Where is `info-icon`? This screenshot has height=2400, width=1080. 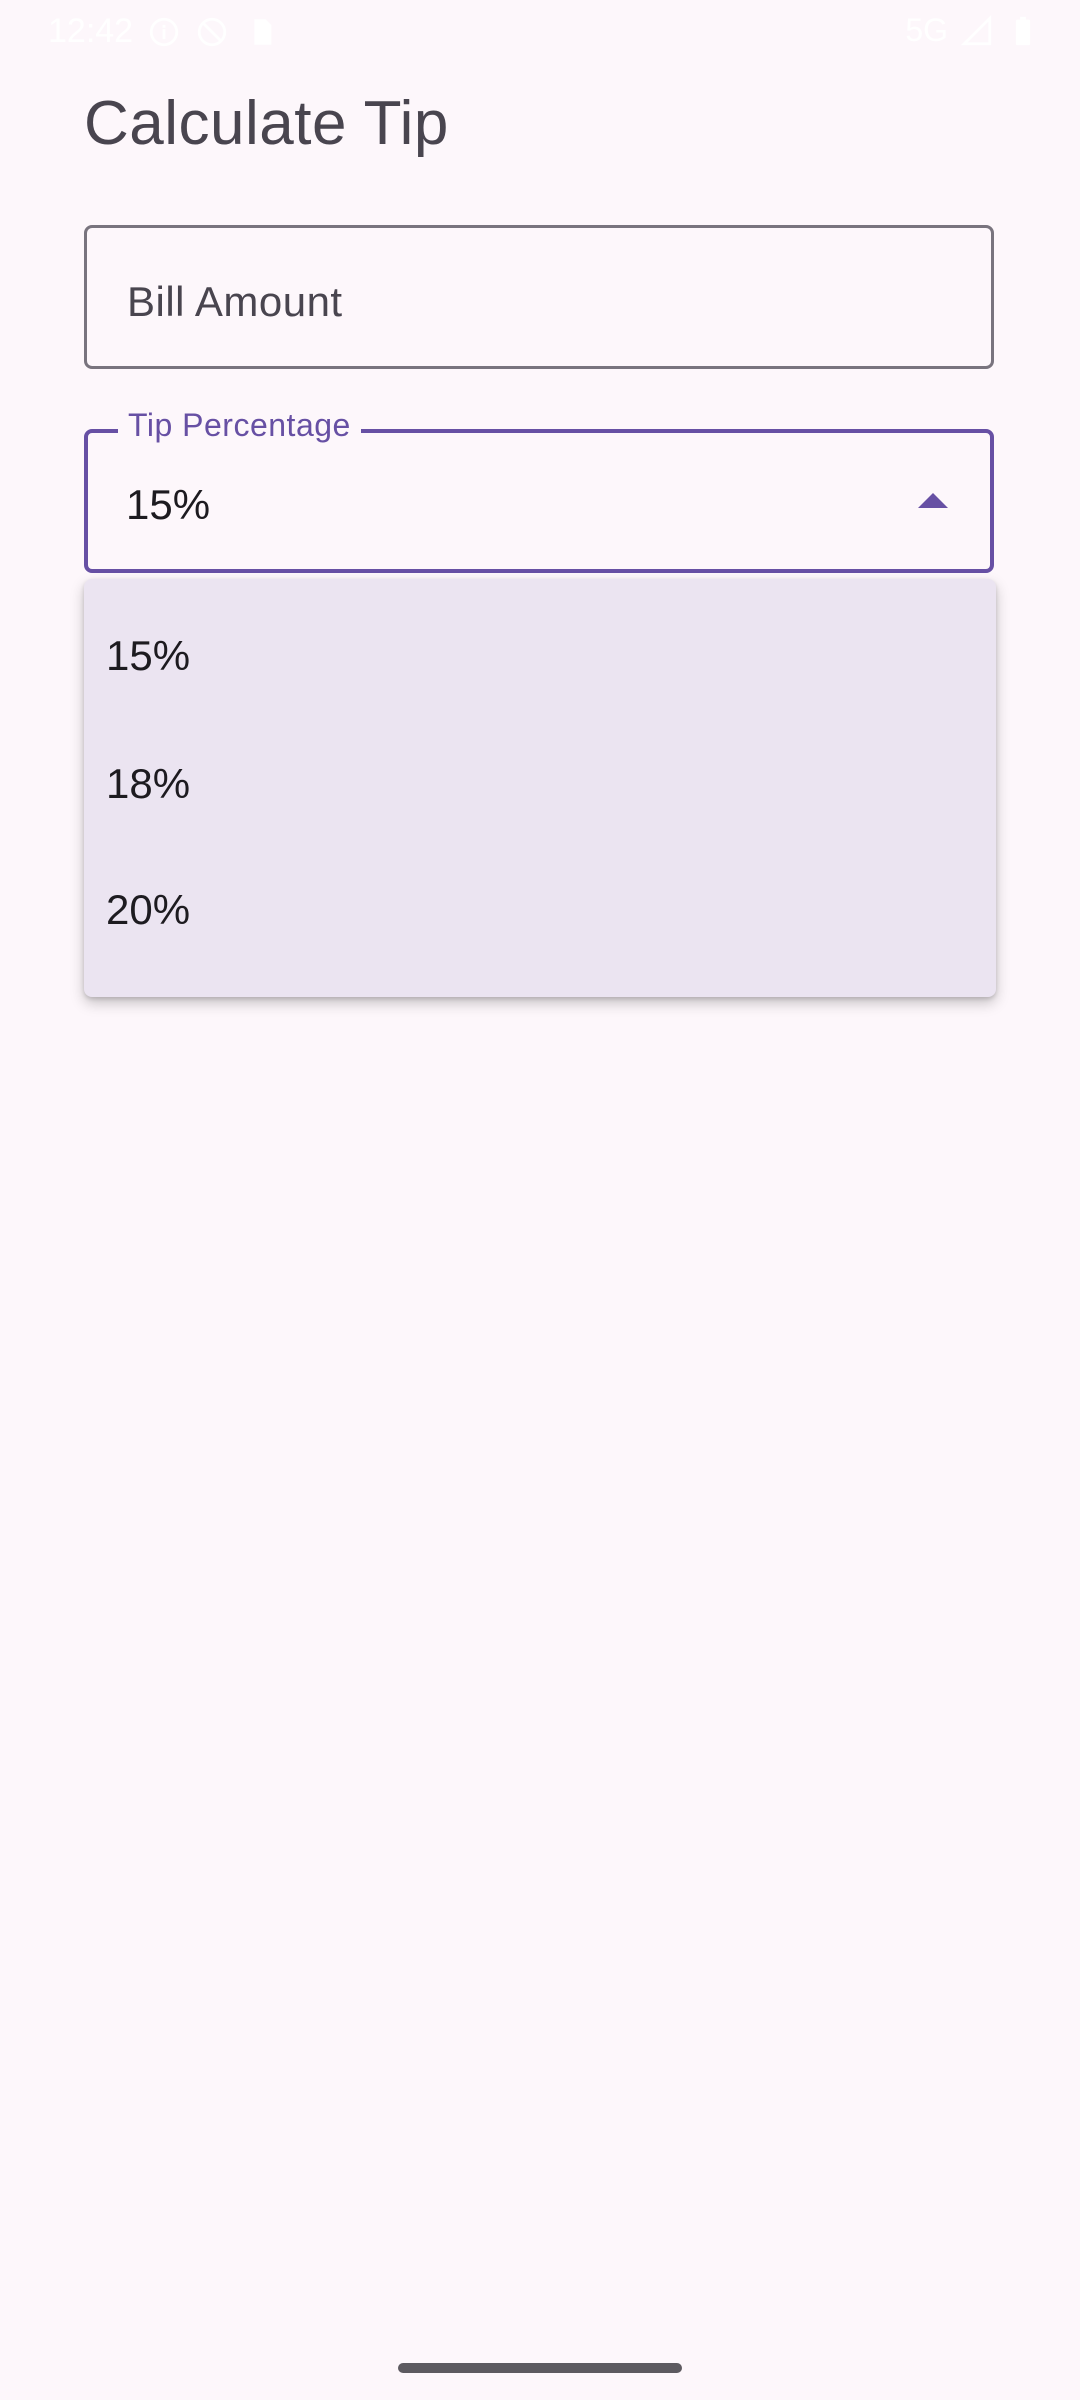 info-icon is located at coordinates (164, 32).